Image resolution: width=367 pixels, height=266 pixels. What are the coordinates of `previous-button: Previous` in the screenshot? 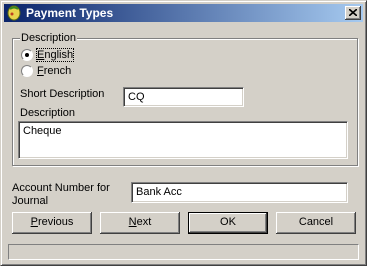 It's located at (52, 223).